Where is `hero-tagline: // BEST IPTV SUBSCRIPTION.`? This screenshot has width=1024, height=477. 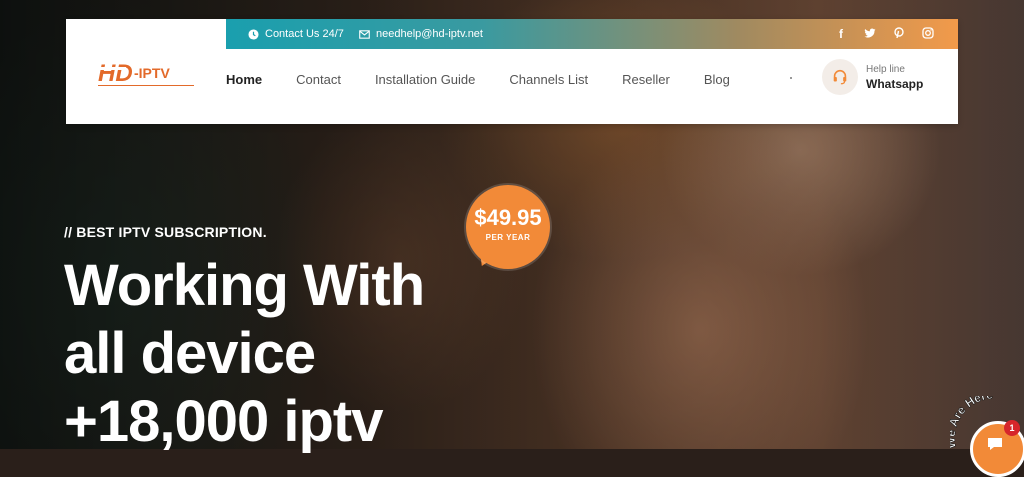
hero-tagline: // BEST IPTV SUBSCRIPTION. is located at coordinates (165, 232).